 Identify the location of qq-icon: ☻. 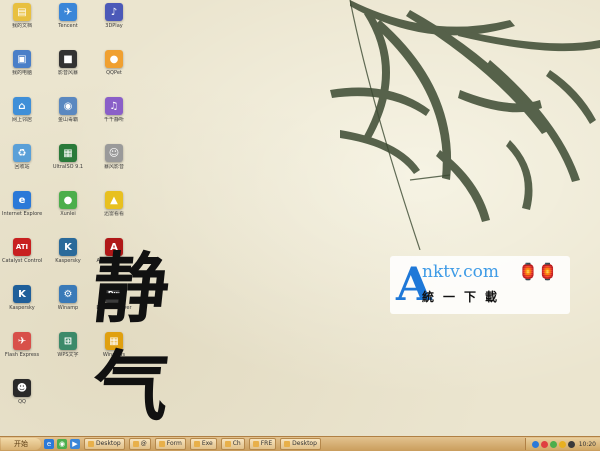
(22, 388).